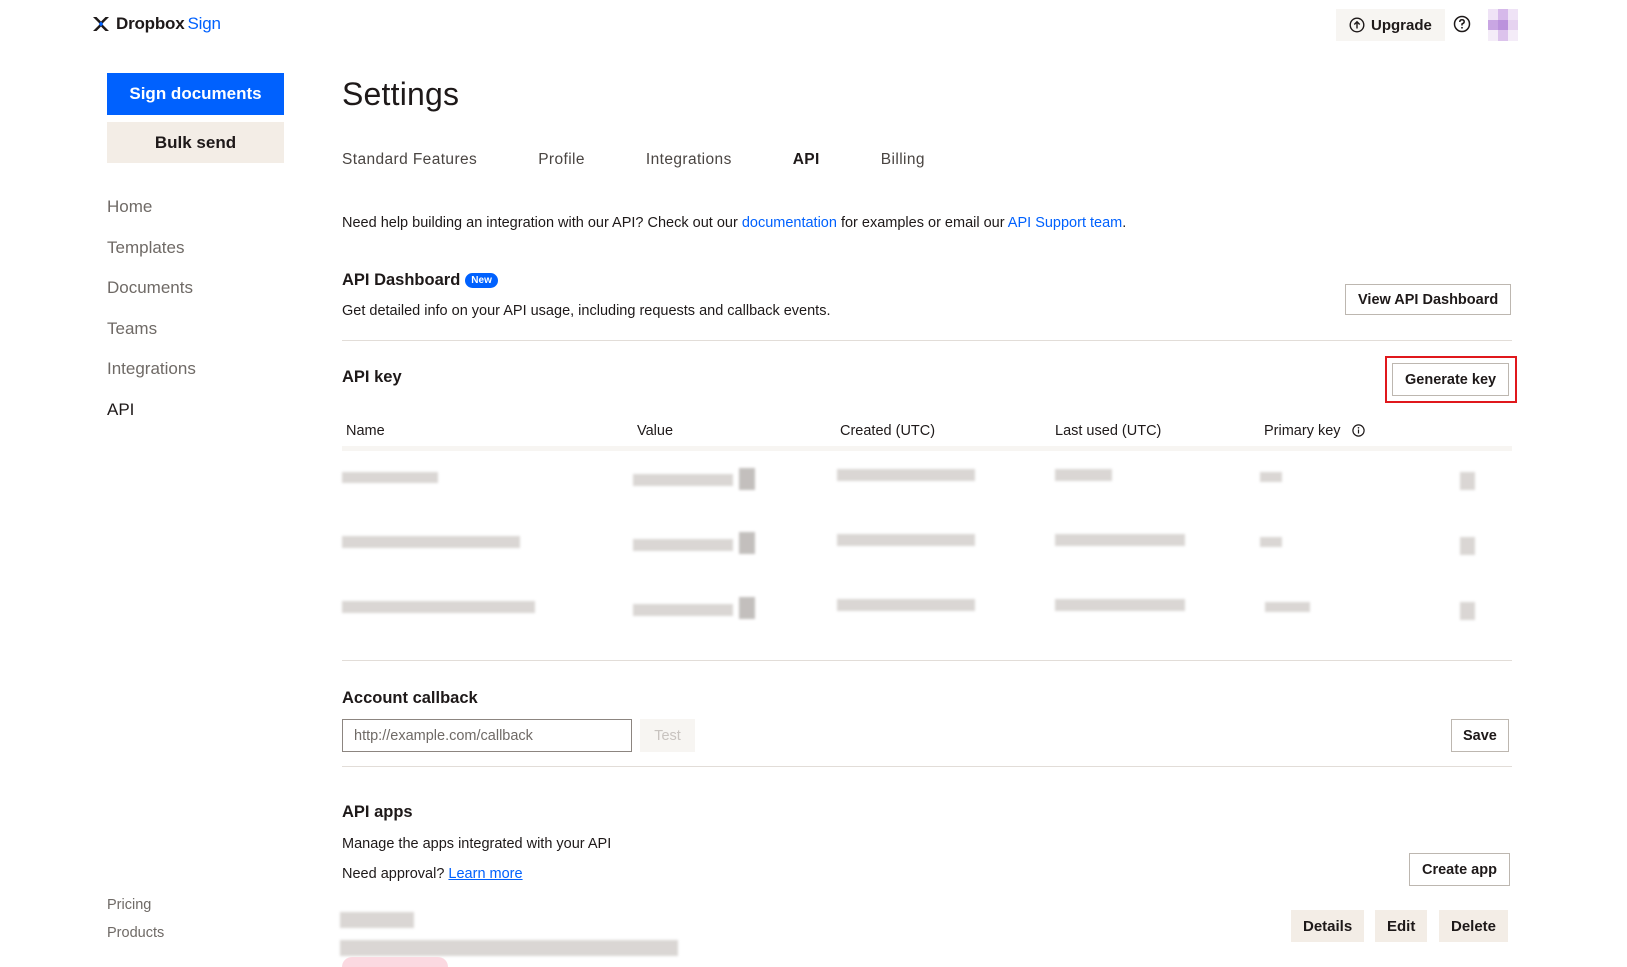 This screenshot has height=967, width=1627. Describe the element at coordinates (1357, 25) in the screenshot. I see `upgrade-arrow-icon` at that location.